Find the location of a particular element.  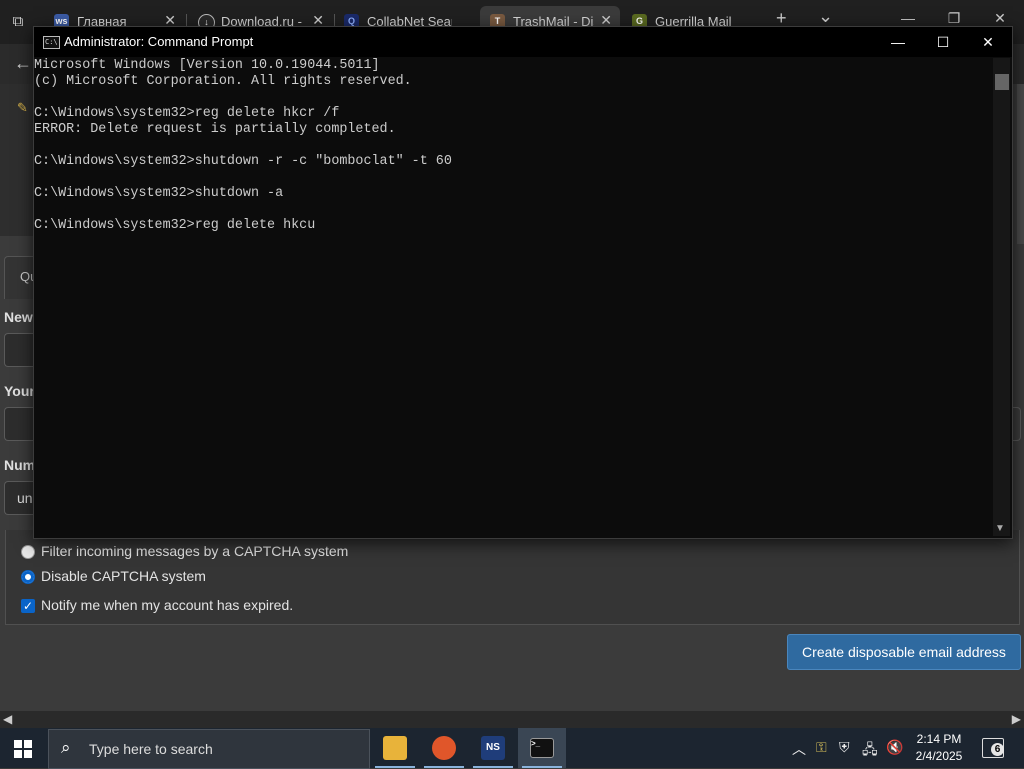

taskbar-ns-app: NS is located at coordinates (493, 748).